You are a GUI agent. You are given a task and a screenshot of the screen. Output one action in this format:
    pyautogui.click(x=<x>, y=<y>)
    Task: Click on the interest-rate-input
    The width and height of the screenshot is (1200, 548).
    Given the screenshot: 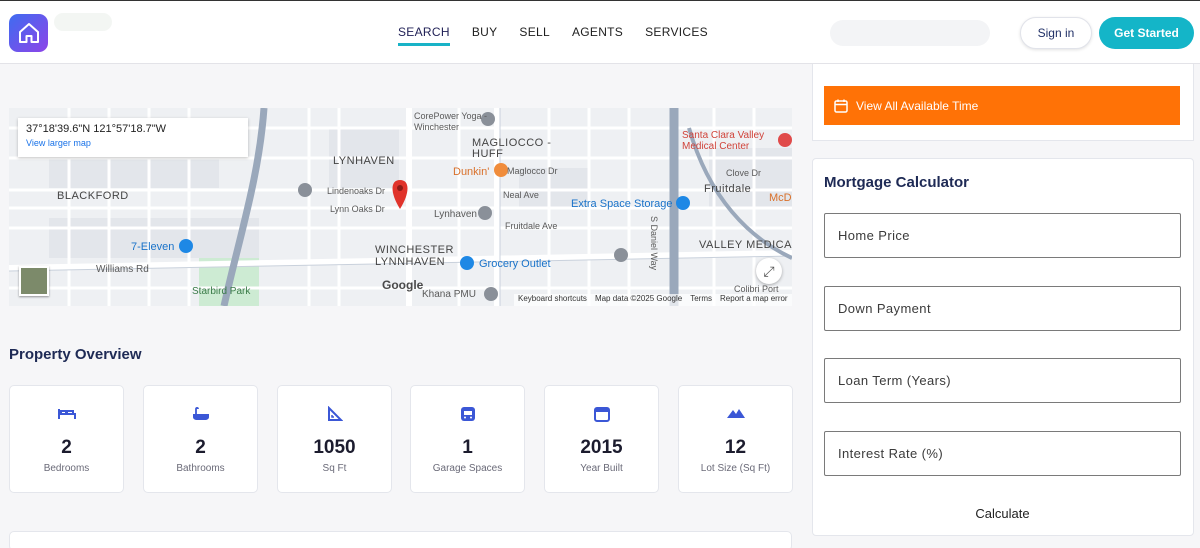 What is the action you would take?
    pyautogui.click(x=1002, y=453)
    